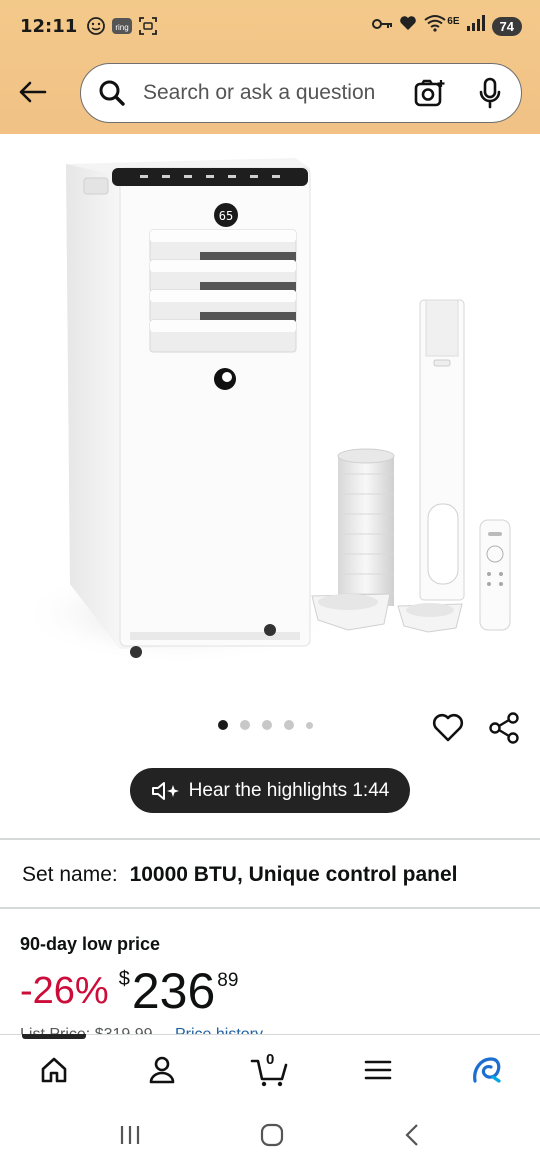 Image resolution: width=540 pixels, height=1170 pixels. Describe the element at coordinates (382, 26) in the screenshot. I see `vpn-key-icon` at that location.